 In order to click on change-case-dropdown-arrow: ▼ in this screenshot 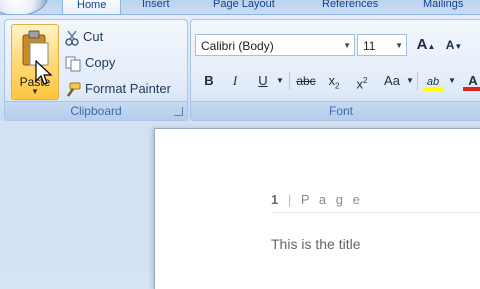, I will do `click(410, 81)`.